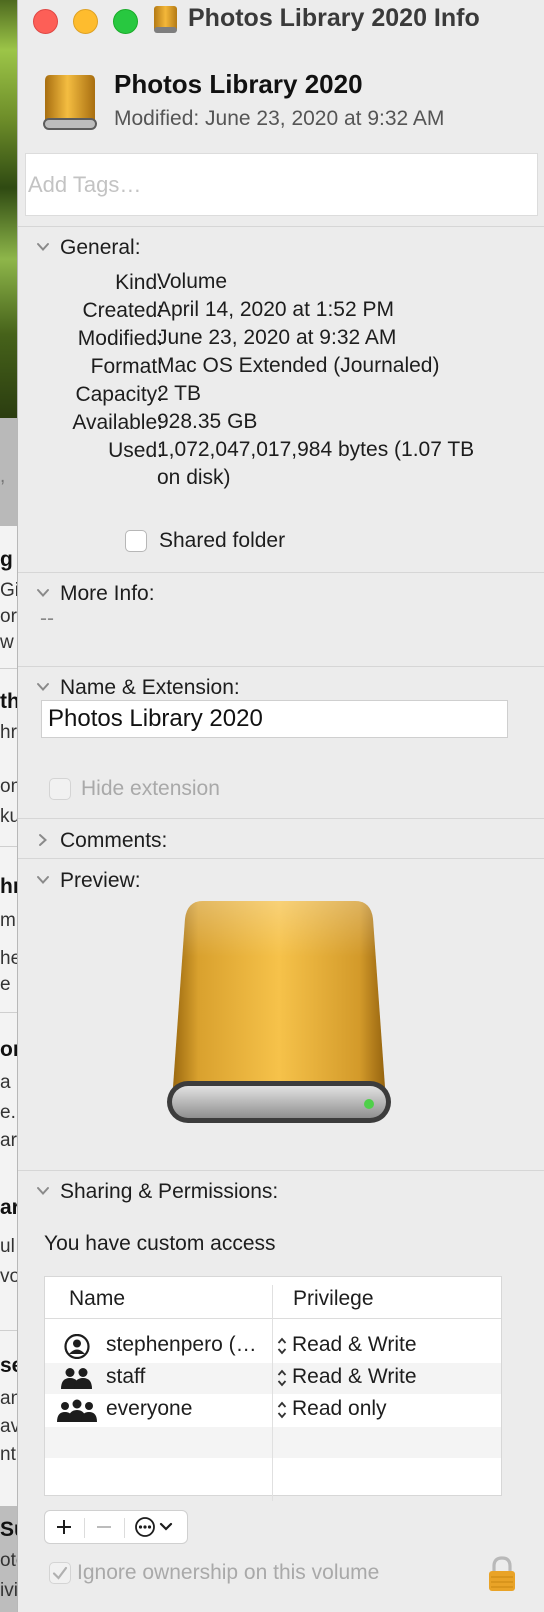  Describe the element at coordinates (238, 84) in the screenshot. I see `item-name: Photos Library 2020` at that location.